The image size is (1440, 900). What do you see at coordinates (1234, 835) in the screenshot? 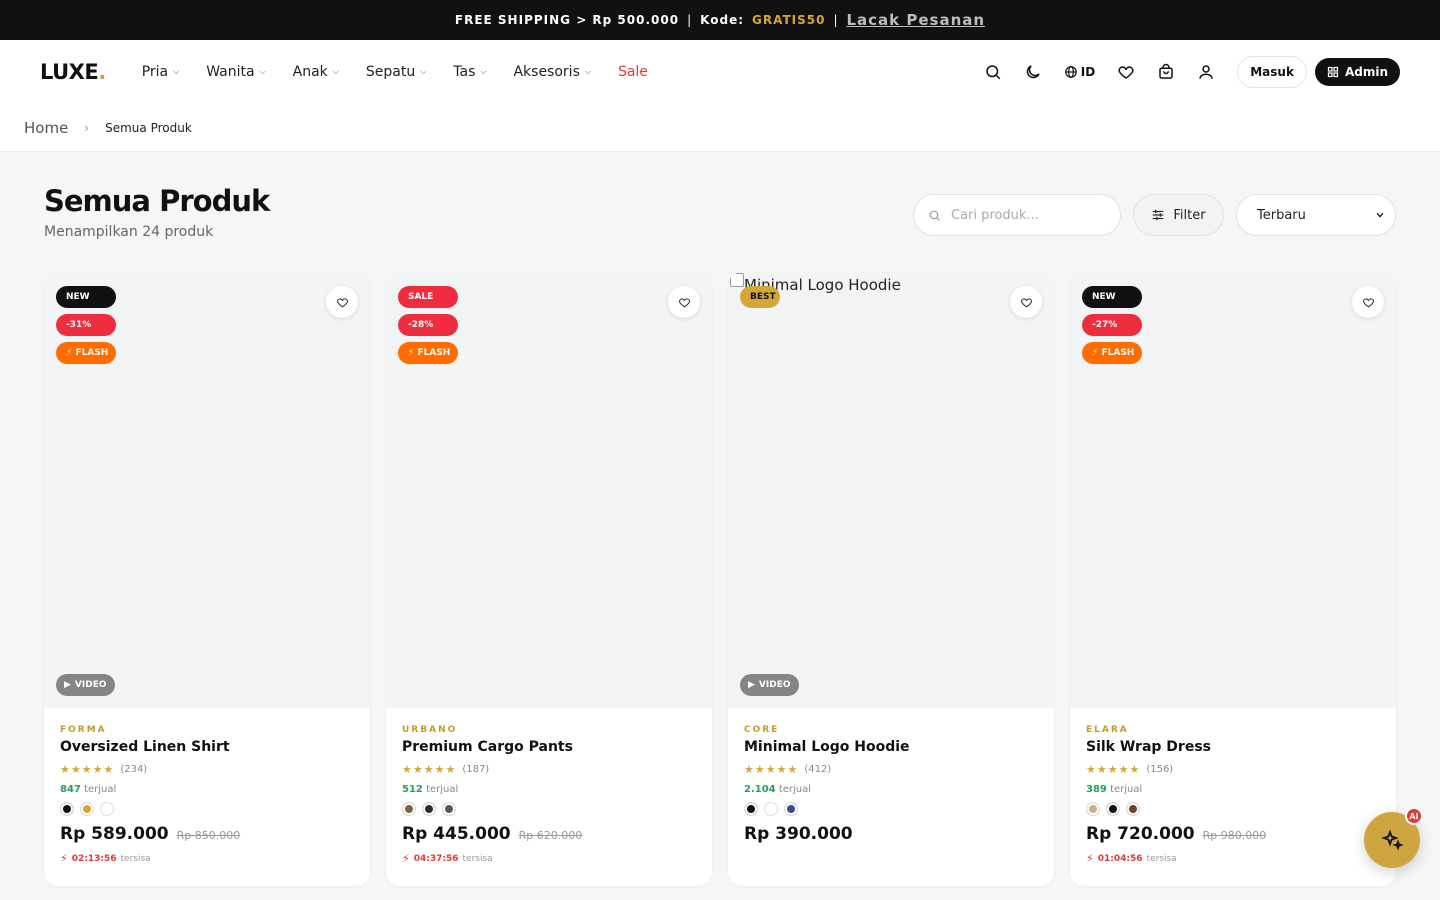
I see `original-price: Rp 980.000` at bounding box center [1234, 835].